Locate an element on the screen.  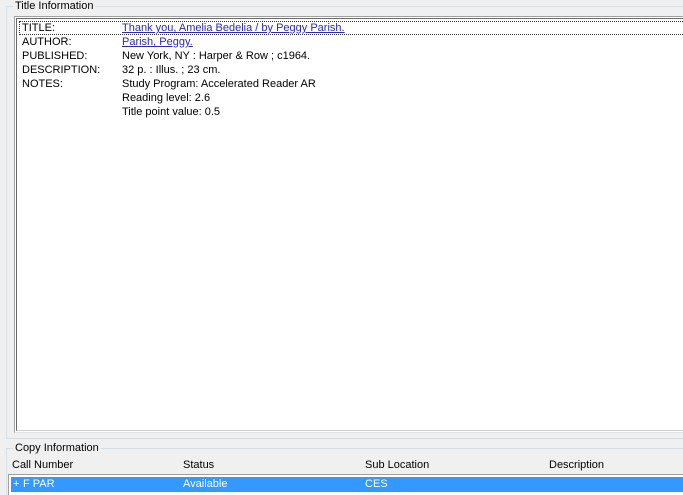
cell-sub-location: CES is located at coordinates (376, 484).